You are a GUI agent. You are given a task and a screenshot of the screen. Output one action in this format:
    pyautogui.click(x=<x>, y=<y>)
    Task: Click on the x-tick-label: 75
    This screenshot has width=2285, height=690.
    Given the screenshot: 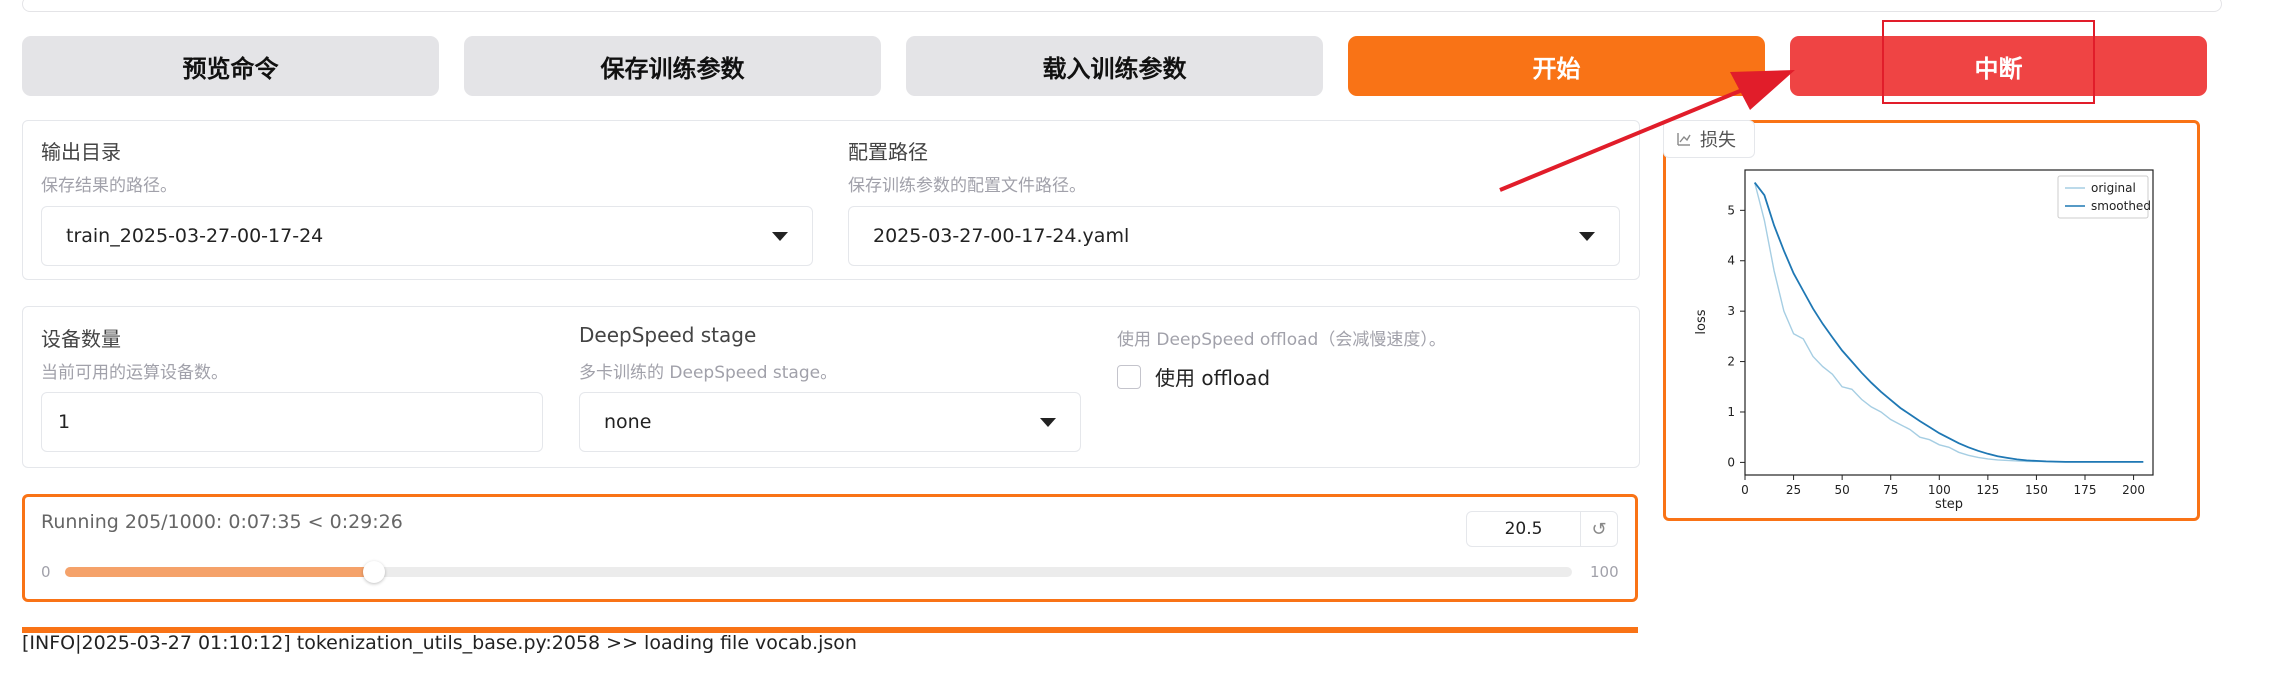 What is the action you would take?
    pyautogui.click(x=1890, y=490)
    